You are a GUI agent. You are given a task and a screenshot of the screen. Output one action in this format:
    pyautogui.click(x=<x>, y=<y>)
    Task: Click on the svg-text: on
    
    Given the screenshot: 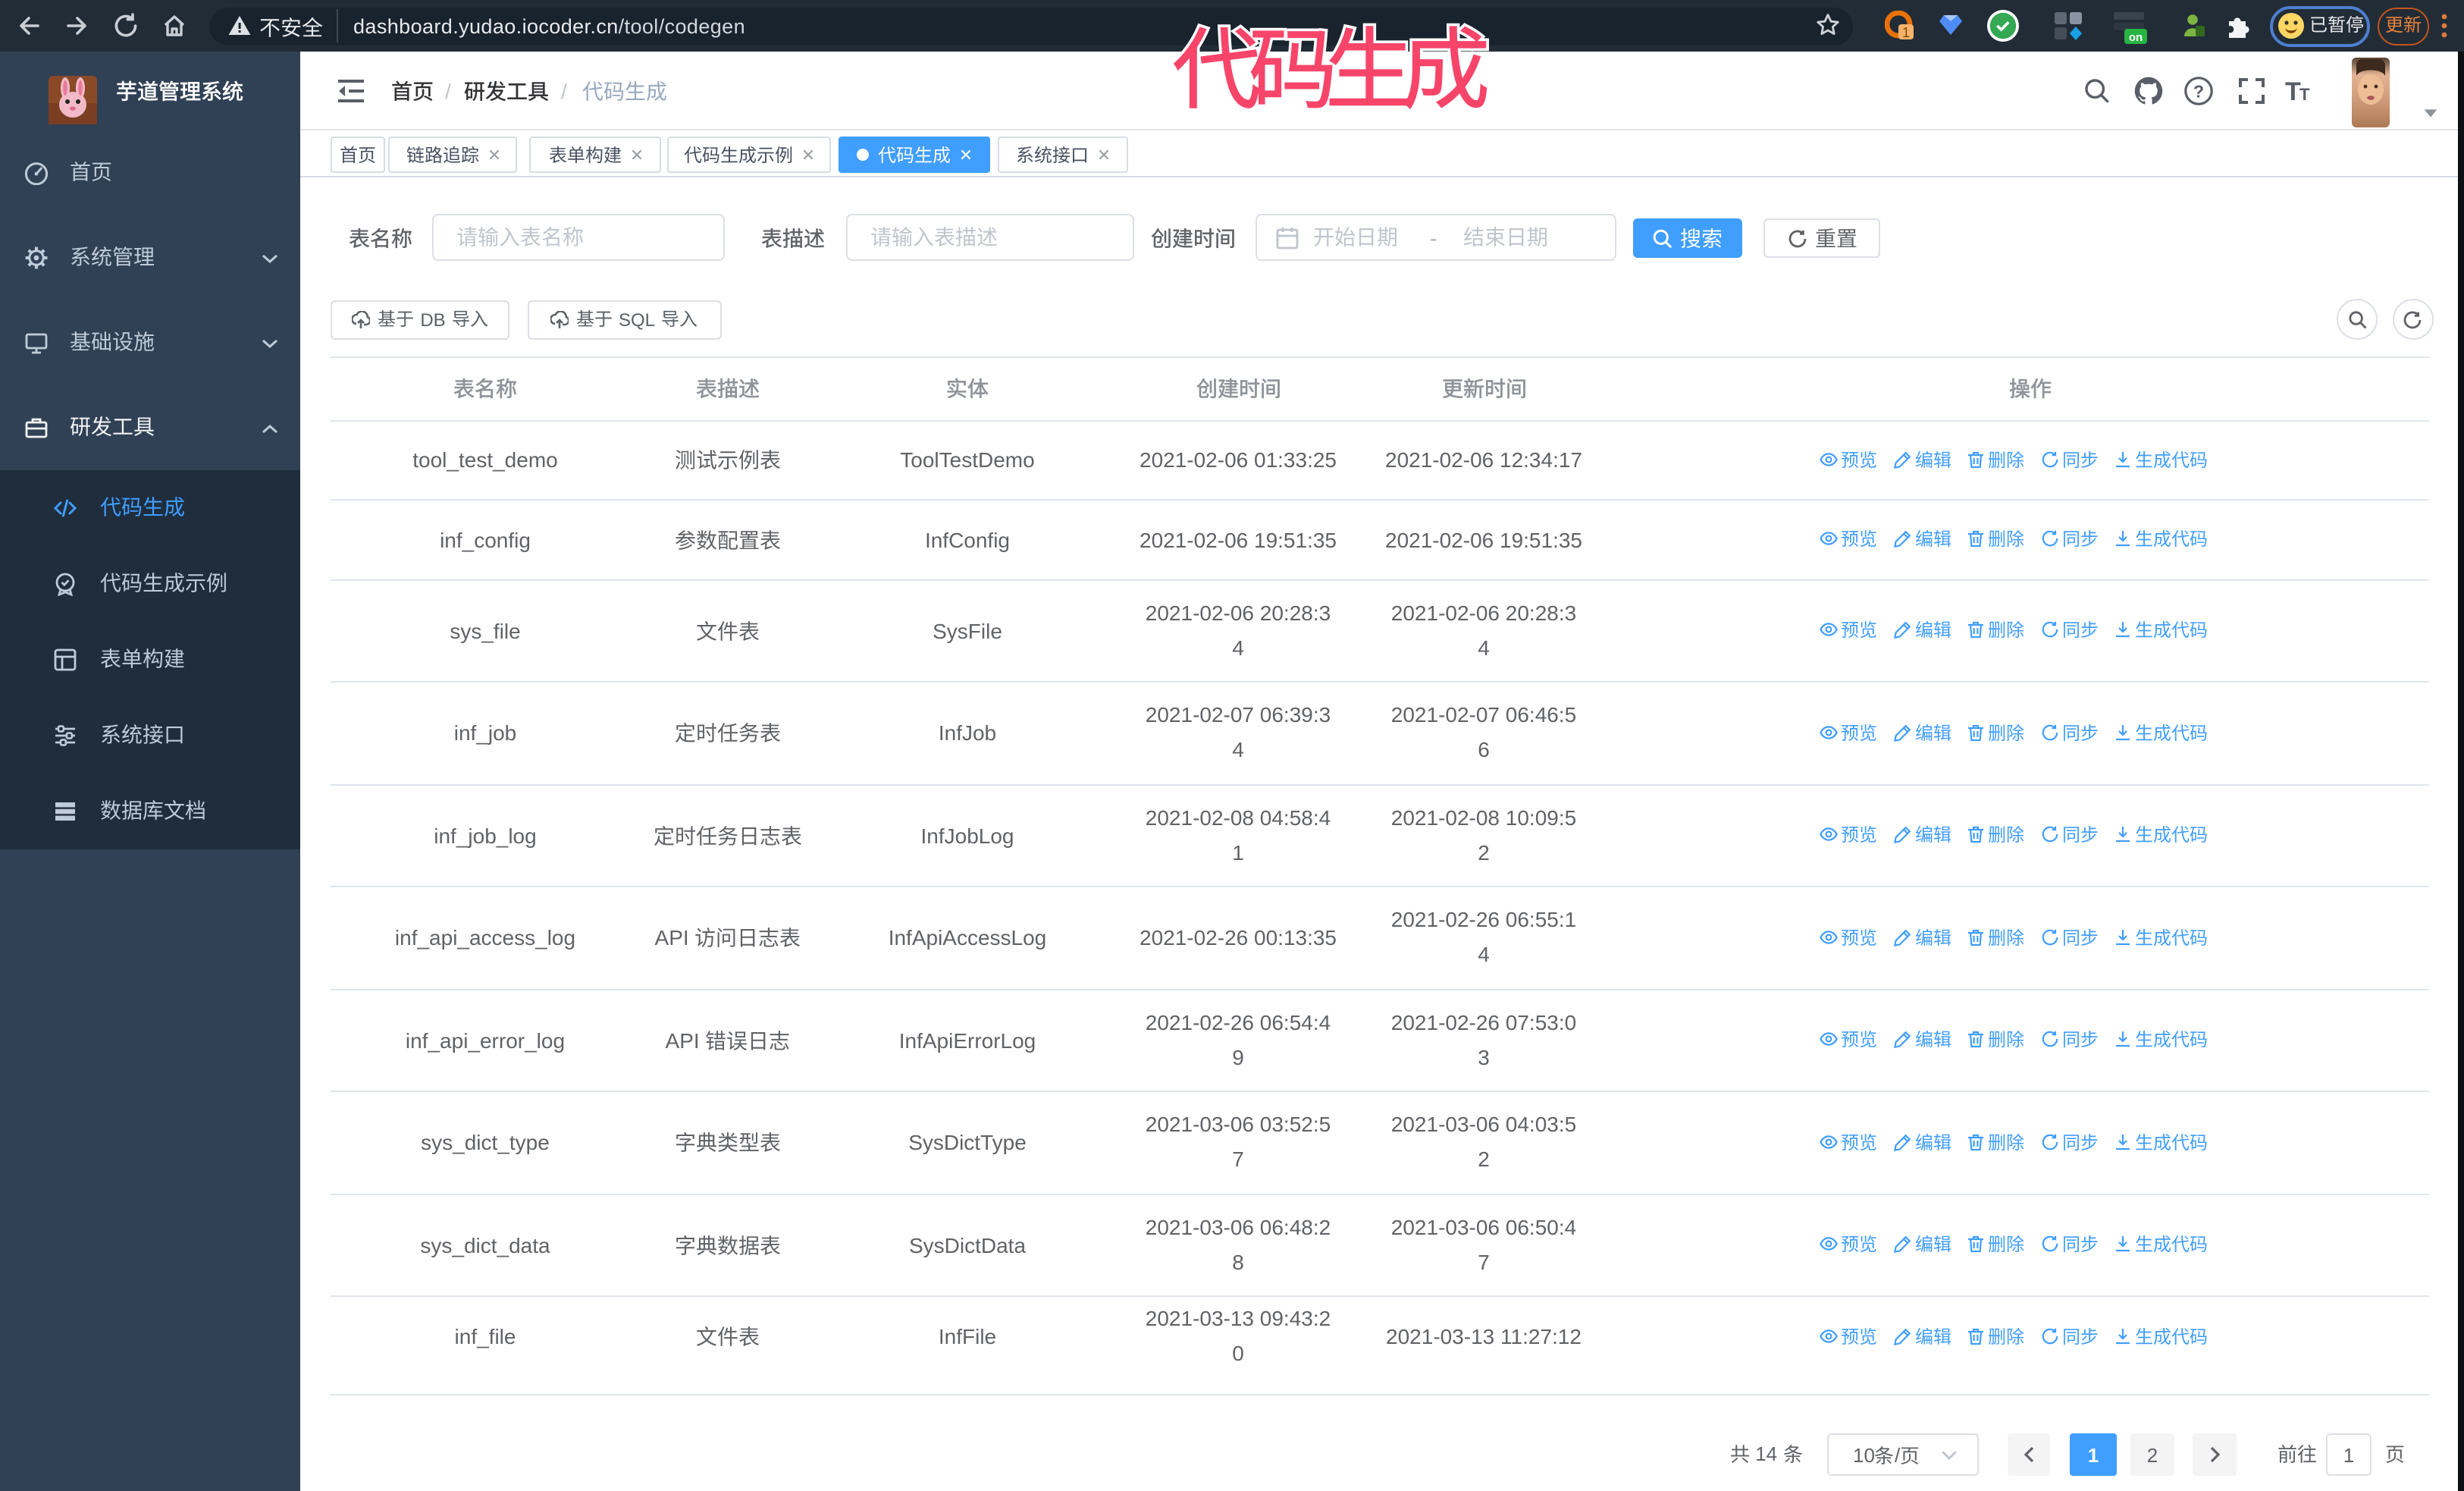 What is the action you would take?
    pyautogui.click(x=2136, y=37)
    